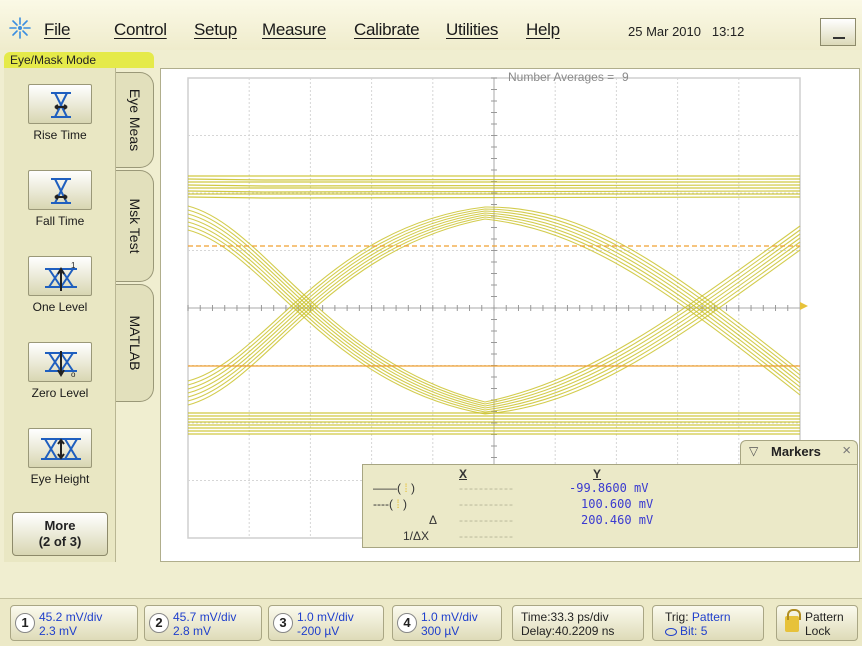  What do you see at coordinates (804, 306) in the screenshot?
I see `channel-offset-marker-icon` at bounding box center [804, 306].